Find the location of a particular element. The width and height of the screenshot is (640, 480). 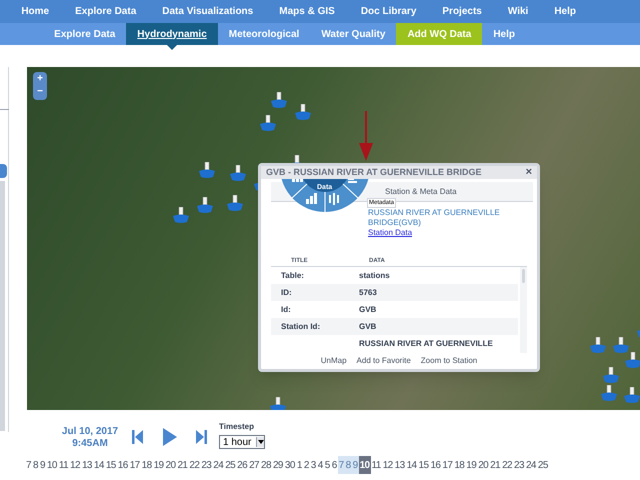

station-data-link: Station Data is located at coordinates (390, 232).